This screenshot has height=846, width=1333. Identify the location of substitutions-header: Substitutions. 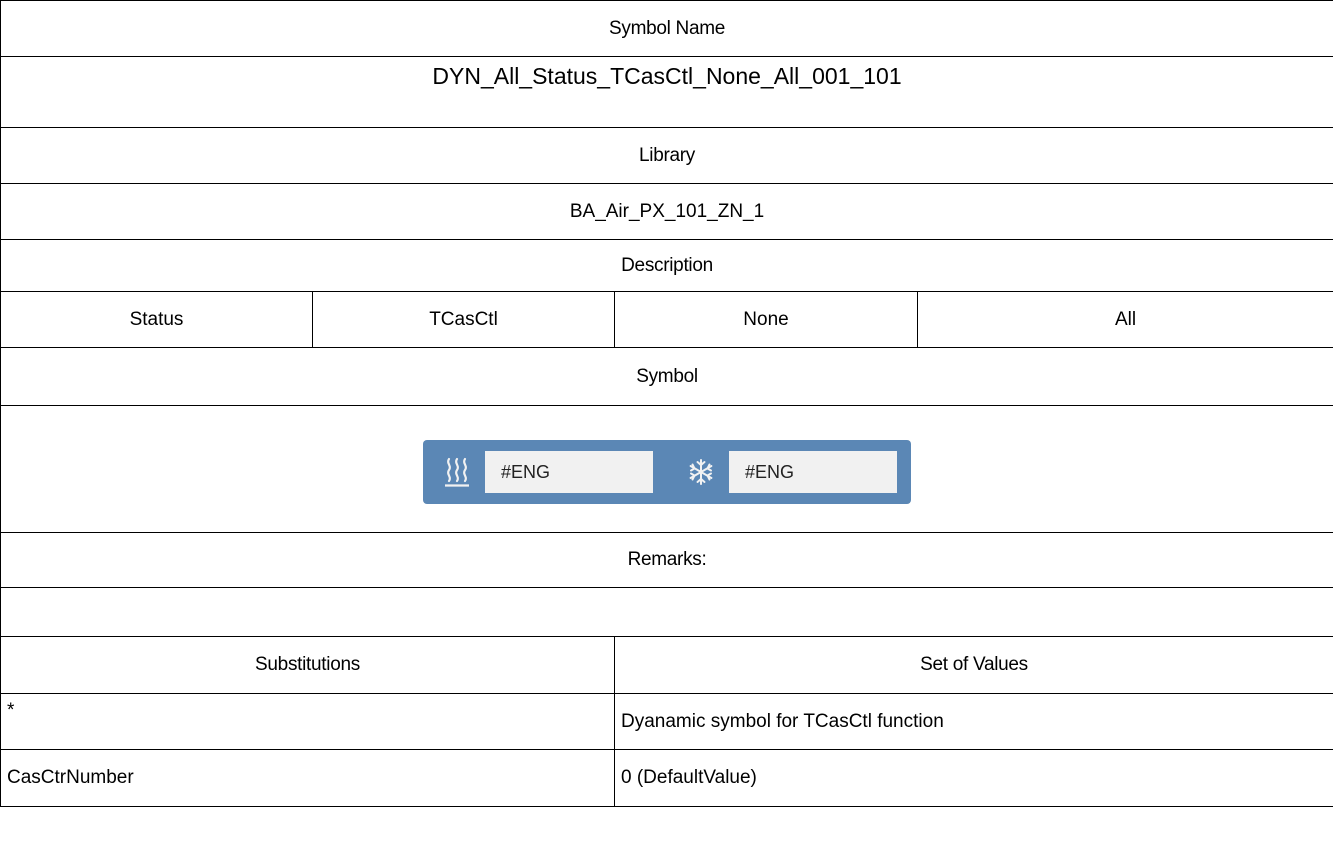
(307, 665).